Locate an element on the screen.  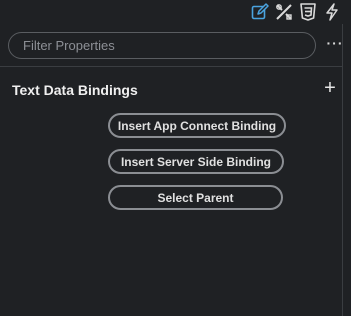
select-parent-button: Select Parent is located at coordinates (195, 197).